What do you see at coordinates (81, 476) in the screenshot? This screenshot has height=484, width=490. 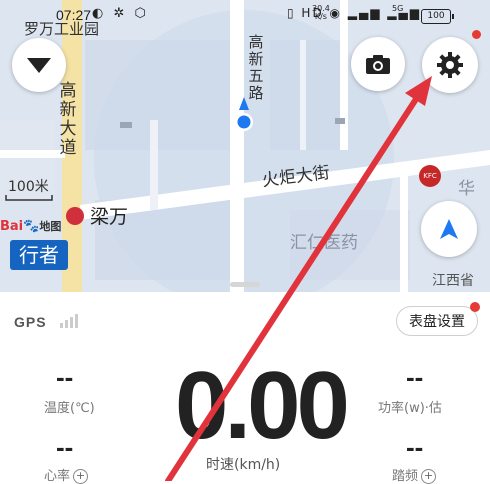 I see `heart-rate-add-icon: +` at bounding box center [81, 476].